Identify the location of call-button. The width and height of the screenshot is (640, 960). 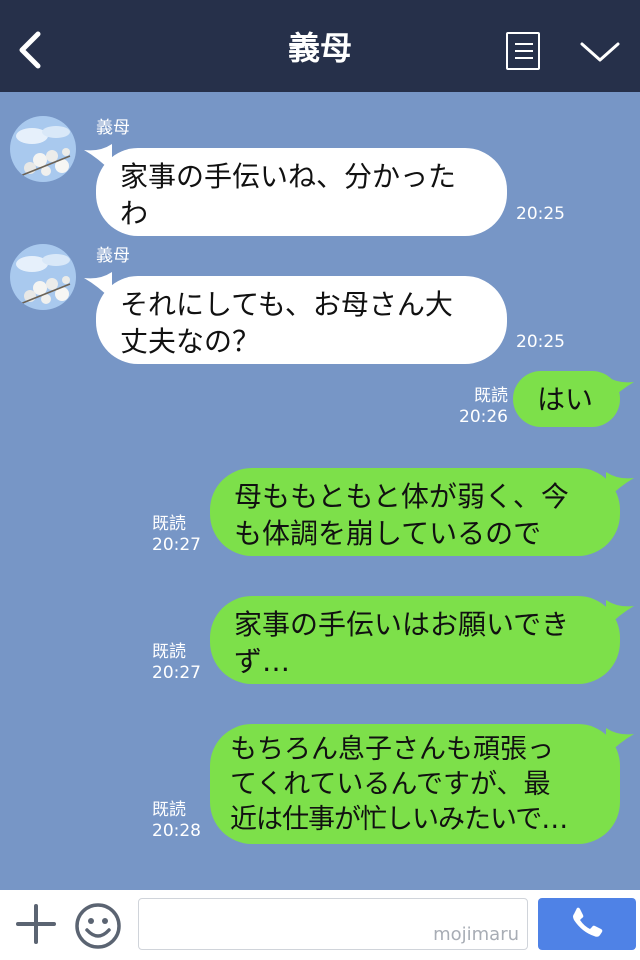
(587, 924).